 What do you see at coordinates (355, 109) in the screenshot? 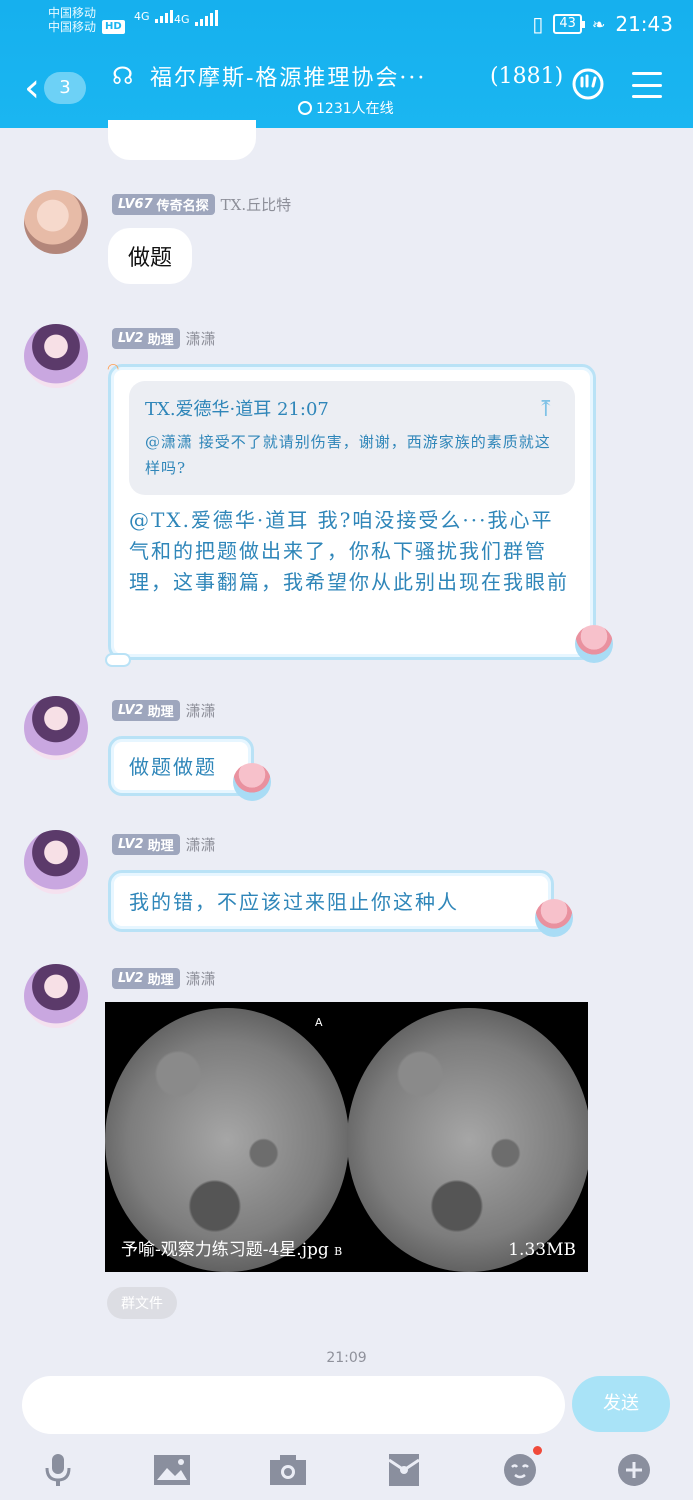
I see `online-count: 1231人在线` at bounding box center [355, 109].